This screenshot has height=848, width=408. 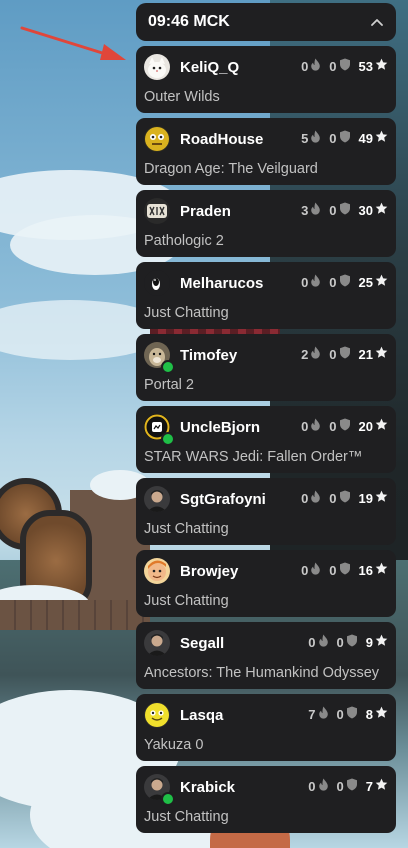 I want to click on penguin-avatar, so click(x=157, y=283).